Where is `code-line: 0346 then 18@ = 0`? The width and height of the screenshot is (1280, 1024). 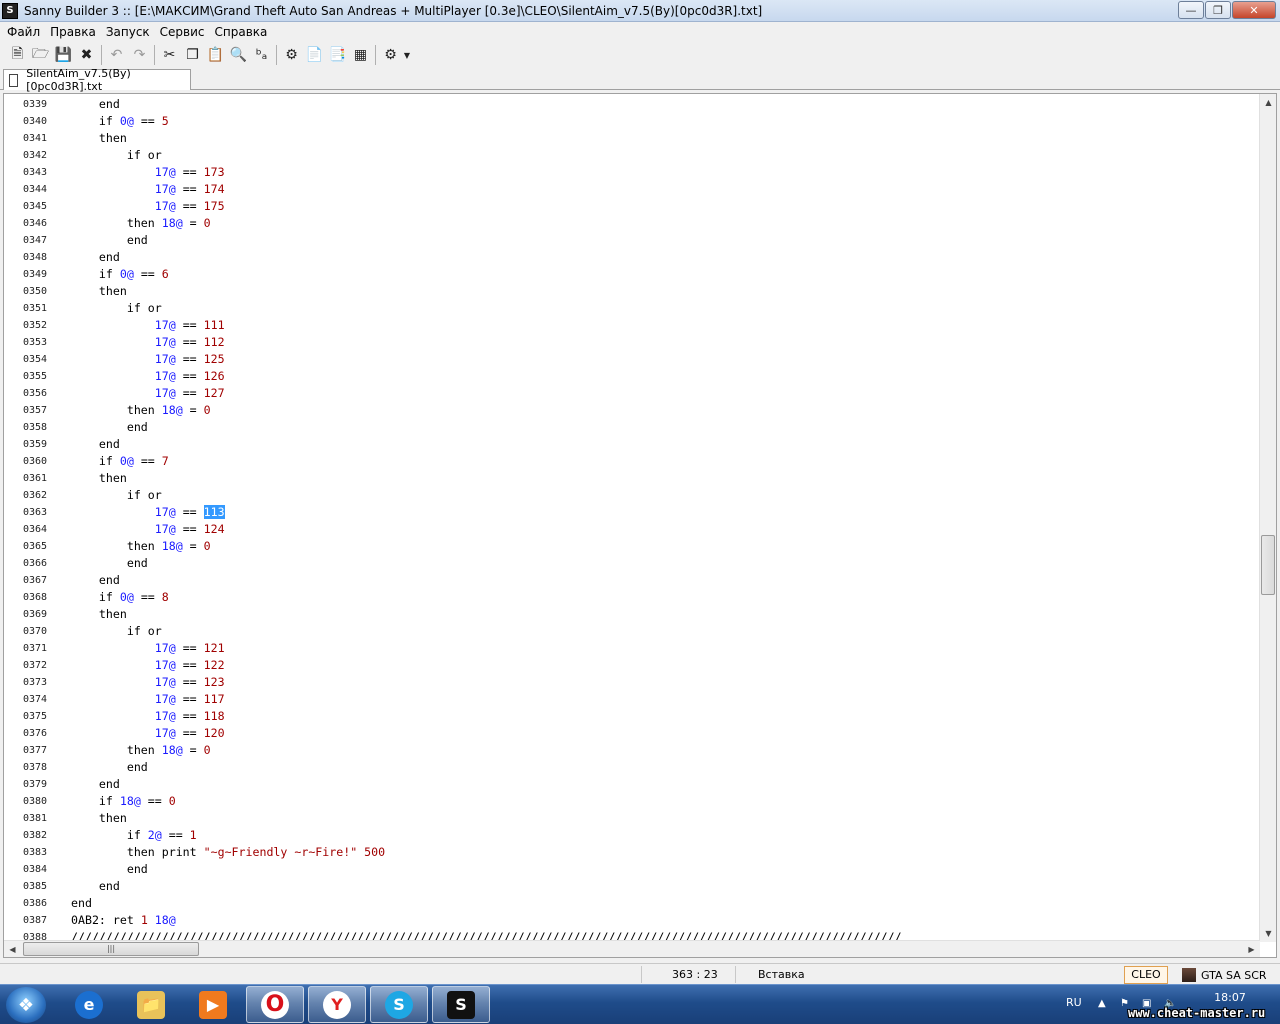 code-line: 0346 then 18@ = 0 is located at coordinates (632, 223).